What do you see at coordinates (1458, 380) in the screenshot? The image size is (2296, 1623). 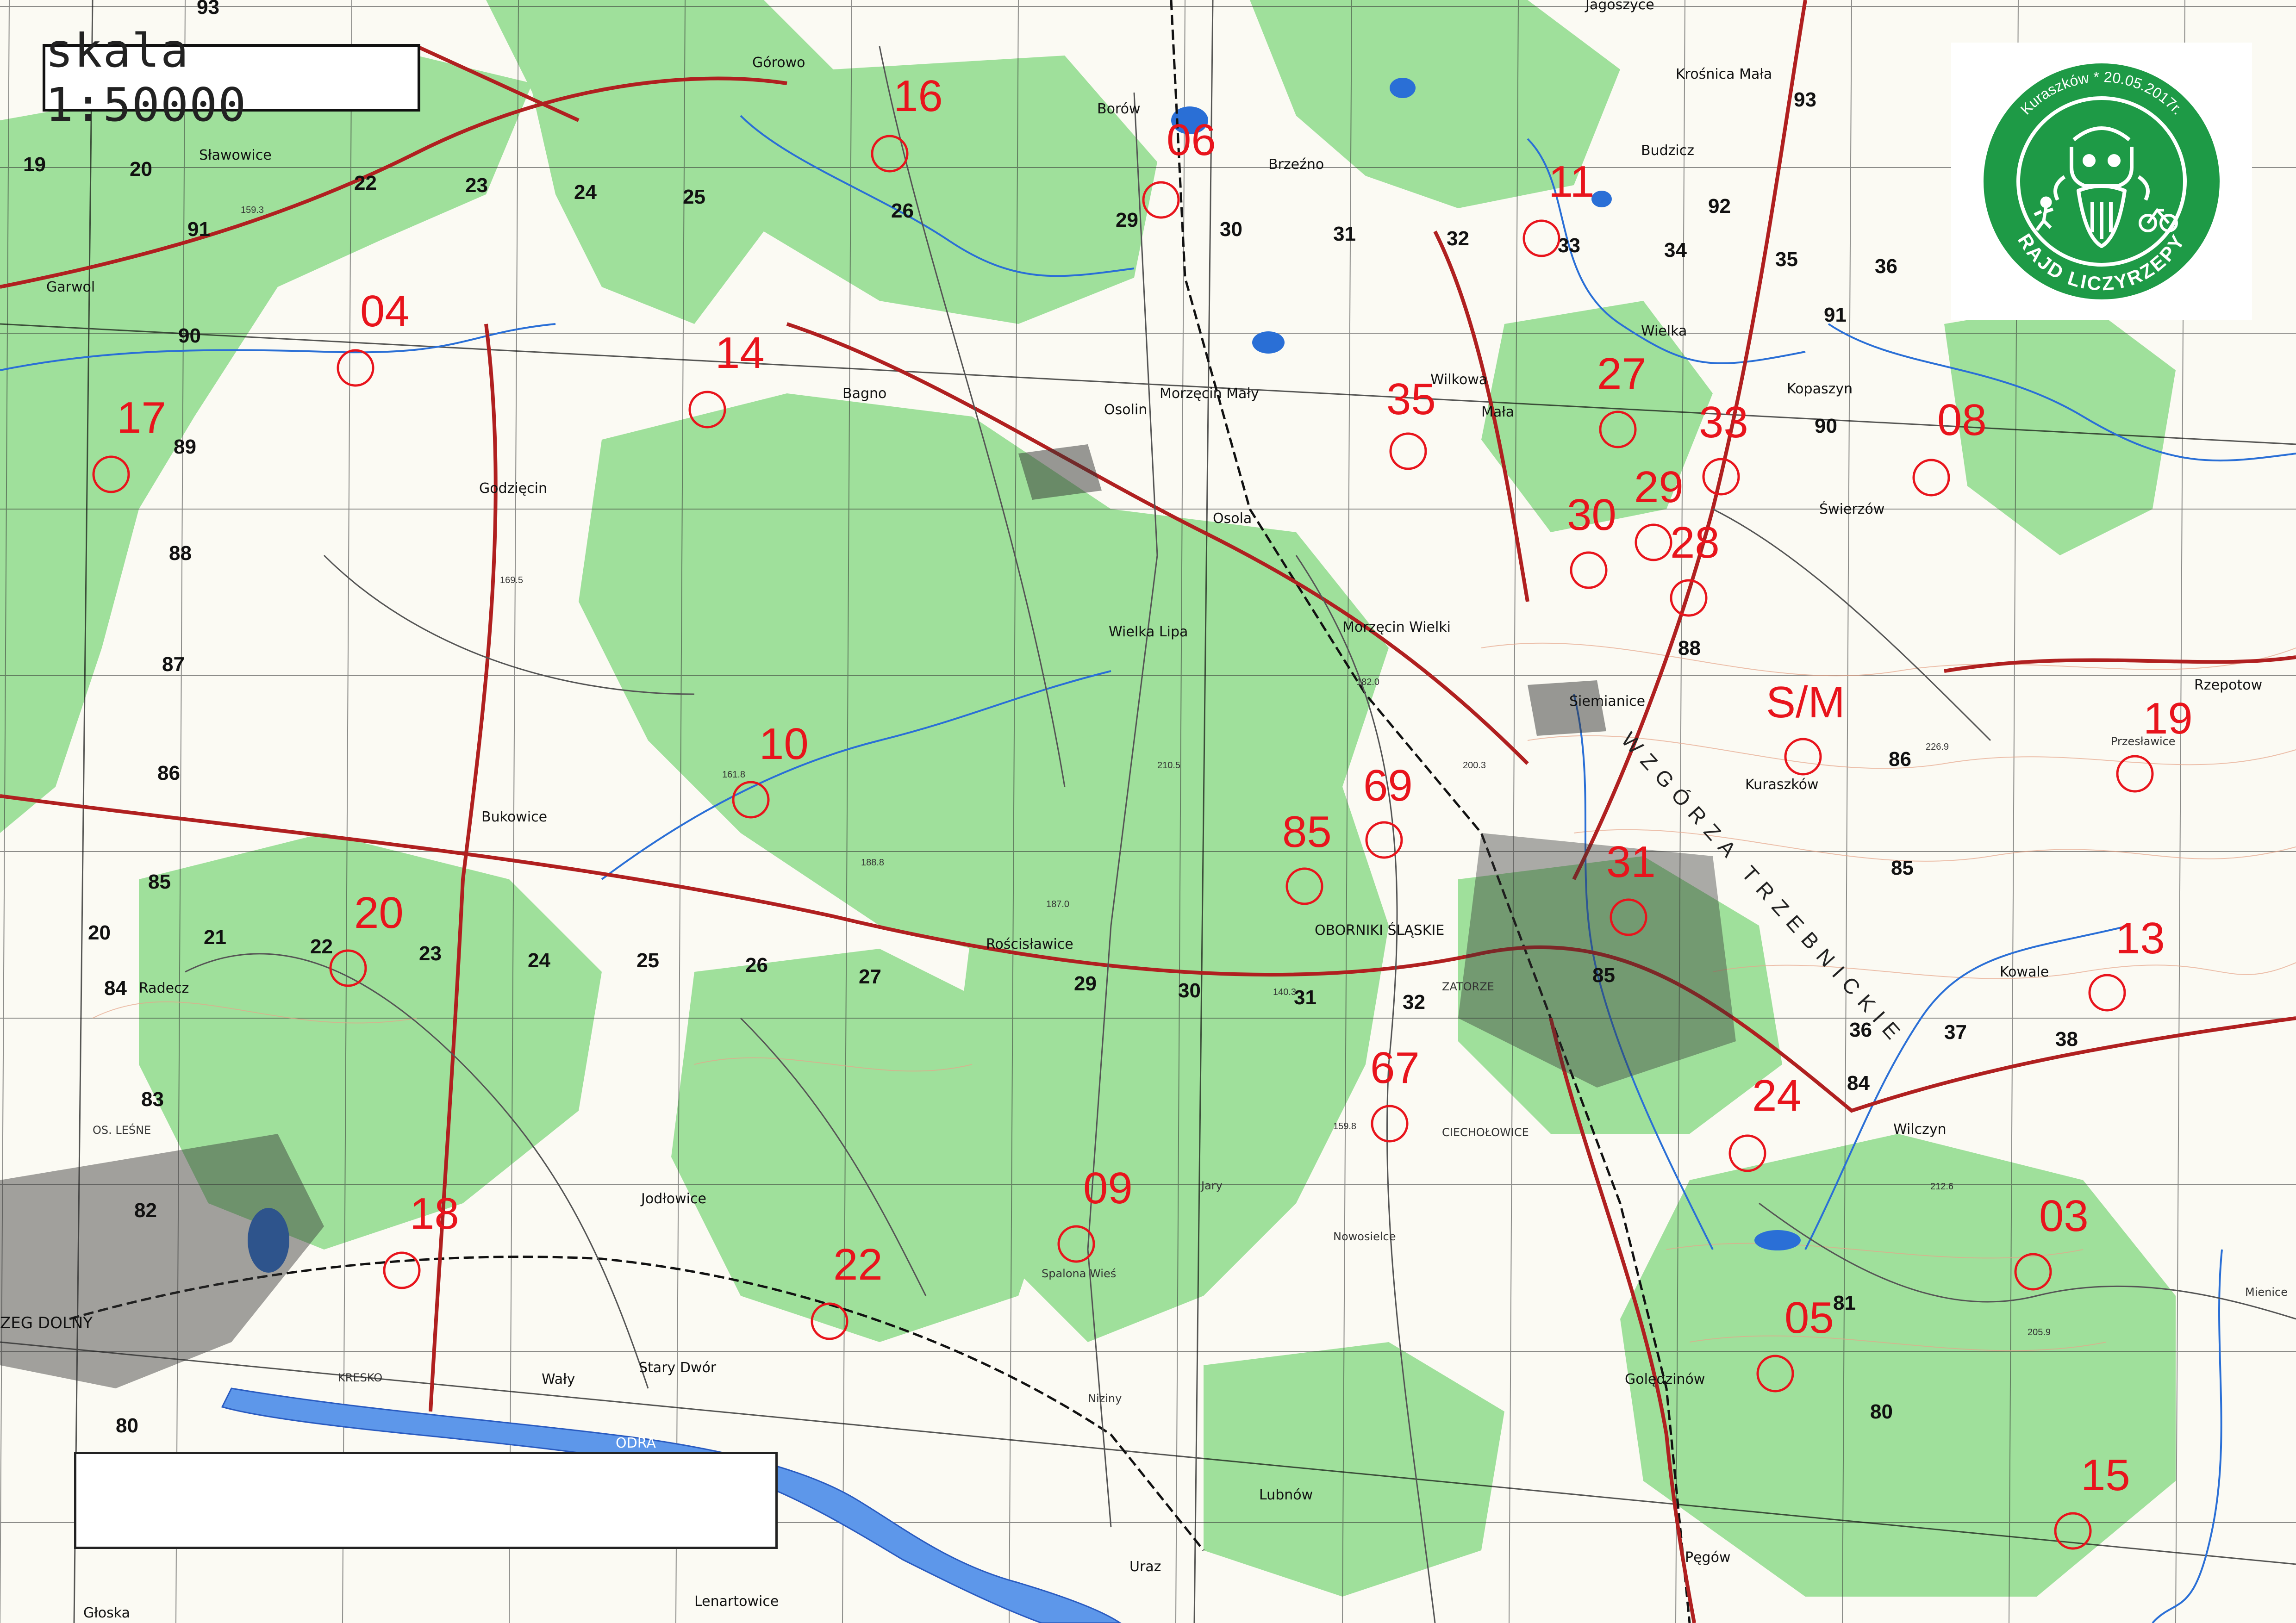 I see `svg-text: Wilkowa` at bounding box center [1458, 380].